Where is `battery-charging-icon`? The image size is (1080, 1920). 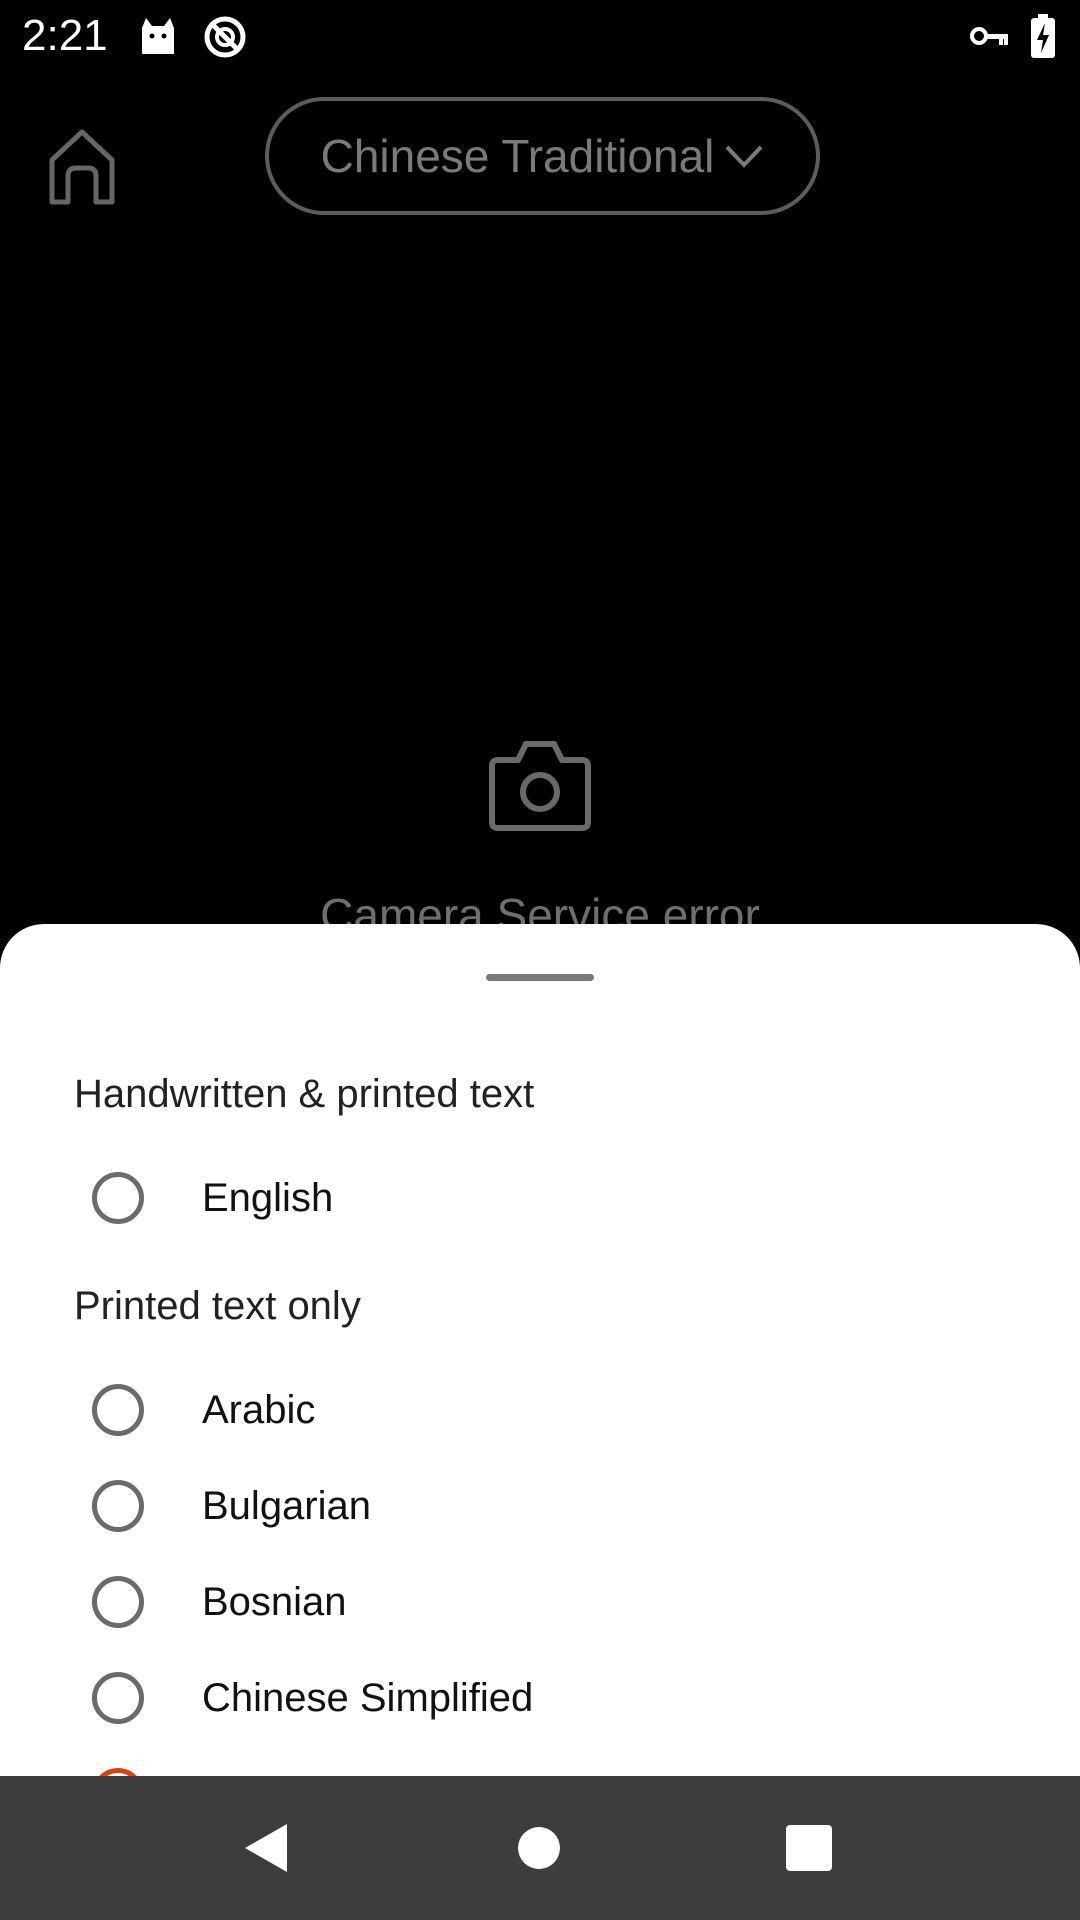 battery-charging-icon is located at coordinates (1043, 36).